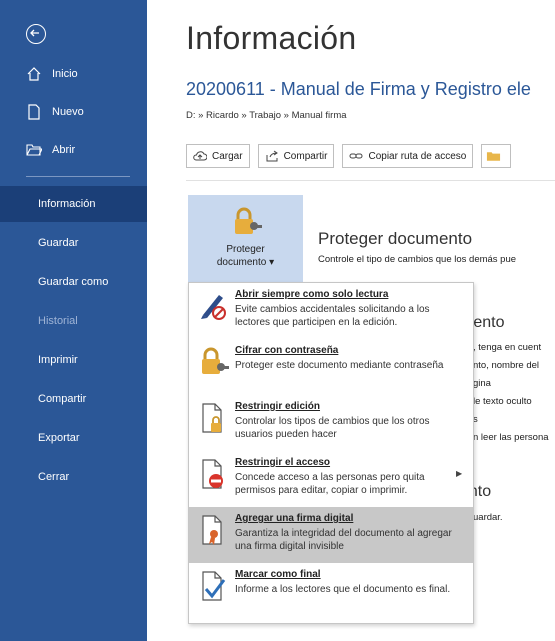 The width and height of the screenshot is (555, 641). I want to click on sidebar-item-label: Abrir, so click(64, 150).